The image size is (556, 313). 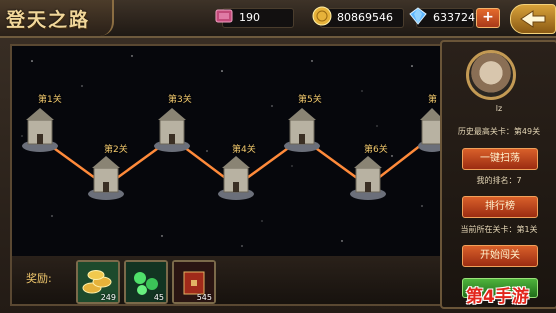 I want to click on gold-counter: 80869546, so click(x=358, y=17).